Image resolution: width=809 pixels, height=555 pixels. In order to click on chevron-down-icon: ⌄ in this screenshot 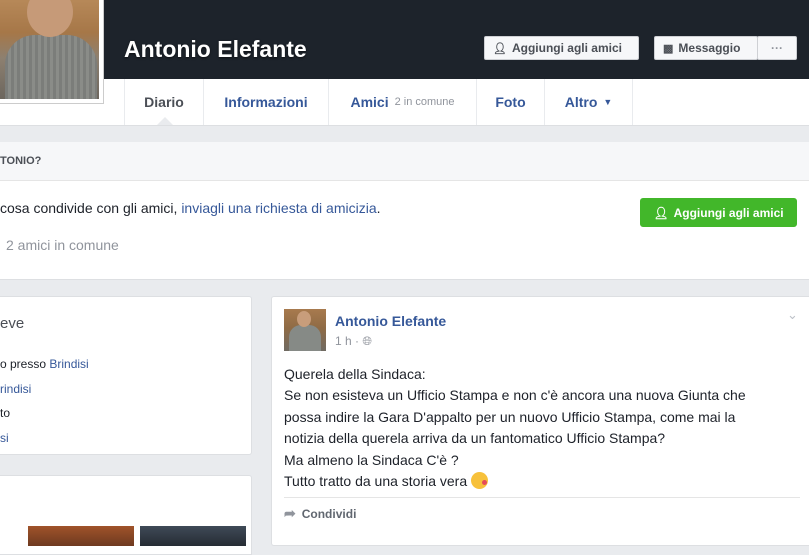, I will do `click(792, 315)`.